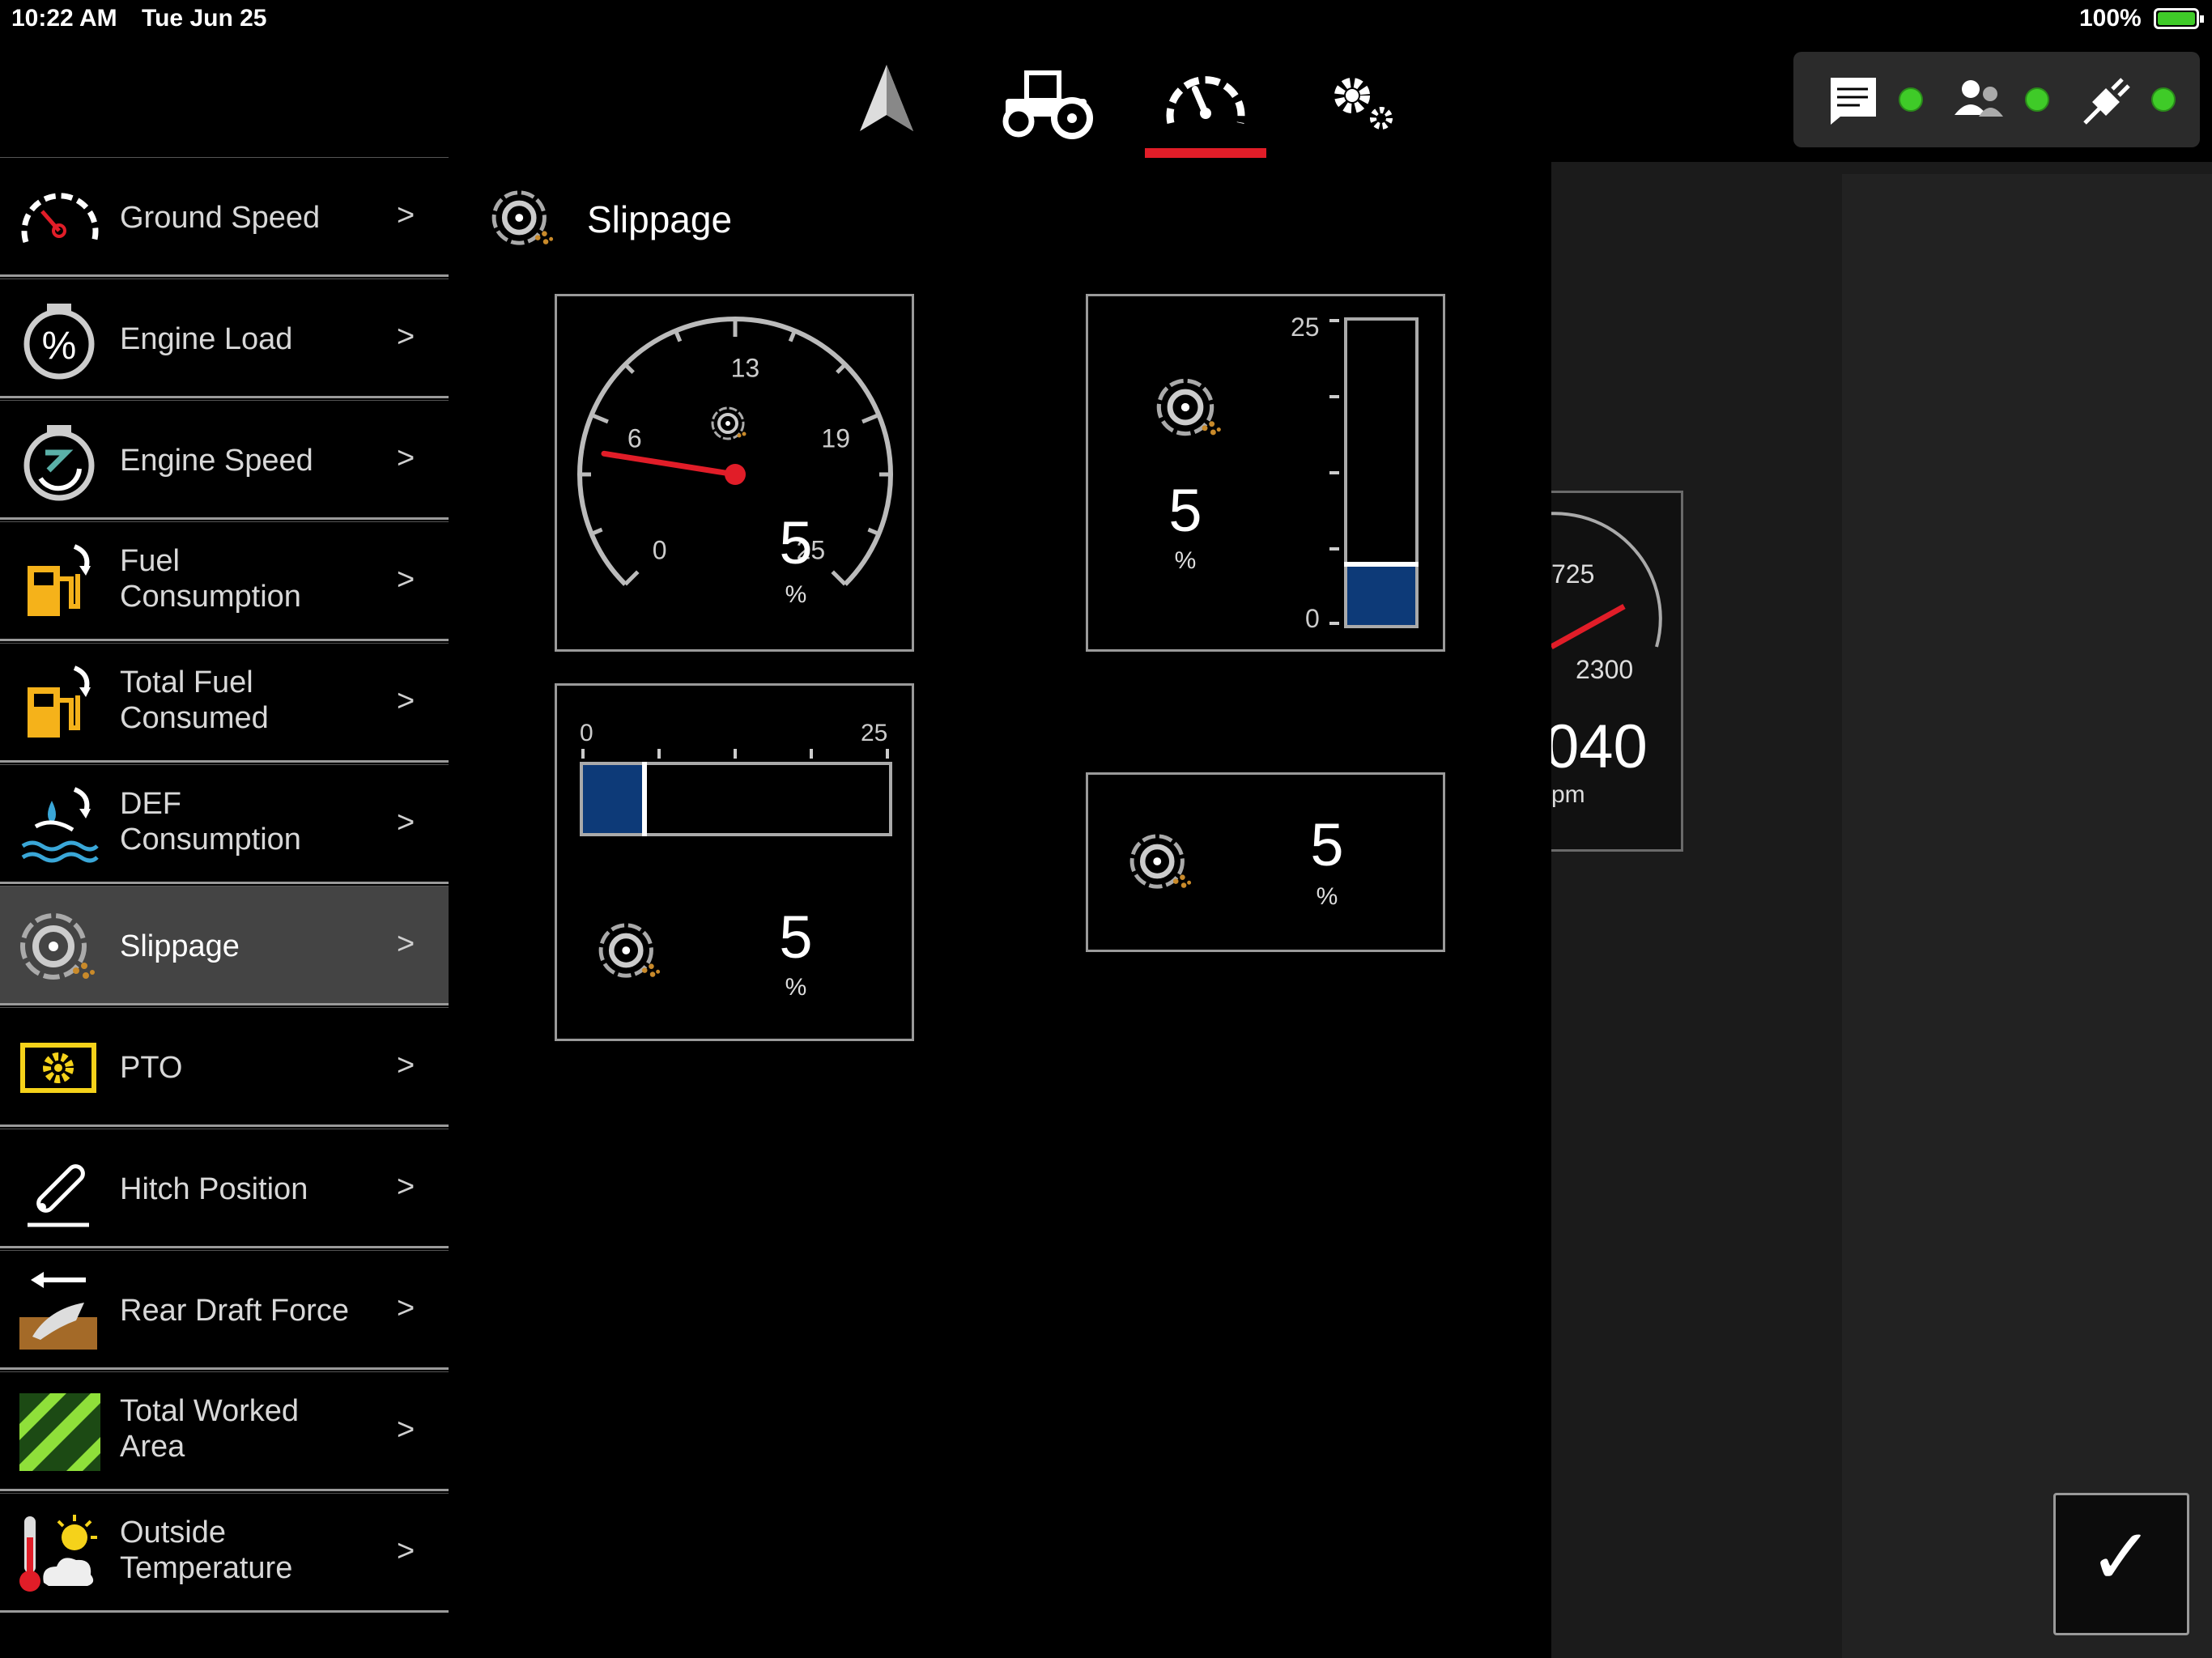  I want to click on sidebar-item-rear-draft-force: Rear Draft Force >, so click(225, 1310).